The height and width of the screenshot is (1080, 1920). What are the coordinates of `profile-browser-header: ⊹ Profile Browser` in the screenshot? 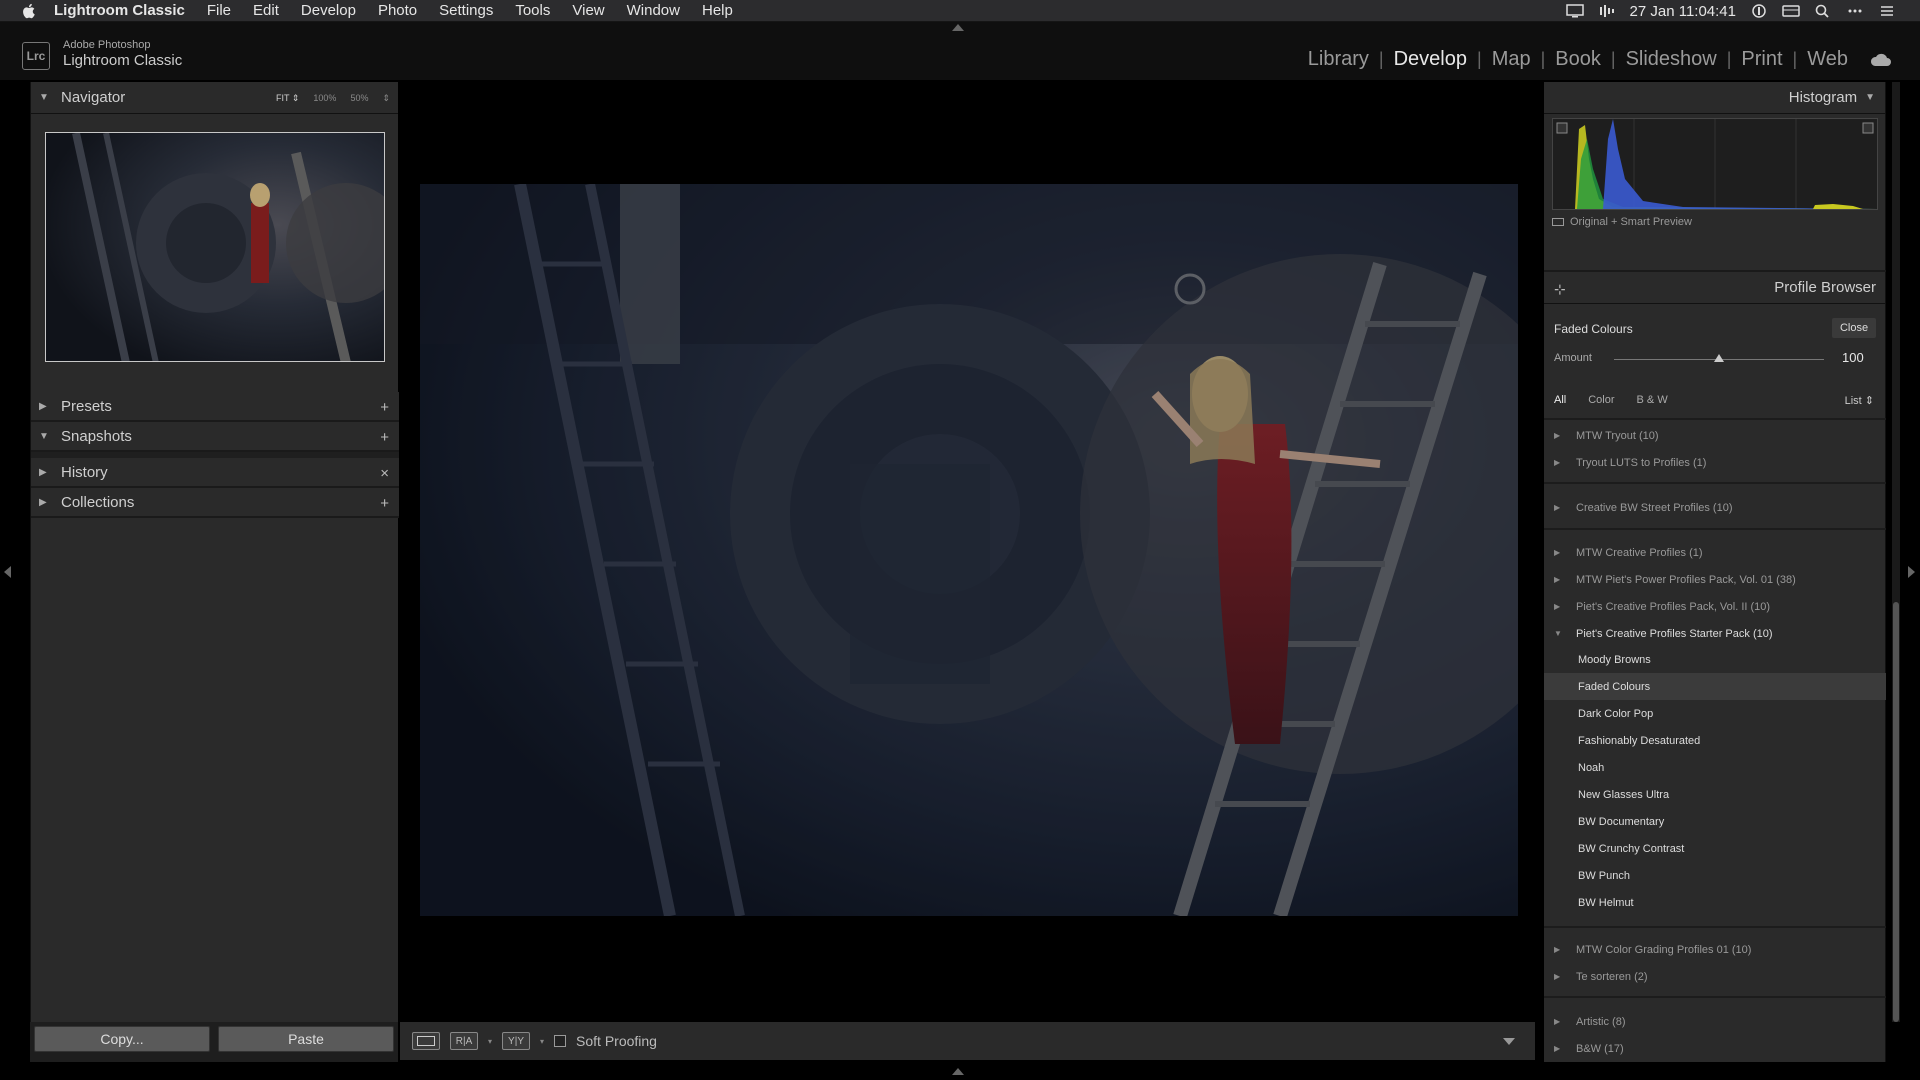 It's located at (1715, 287).